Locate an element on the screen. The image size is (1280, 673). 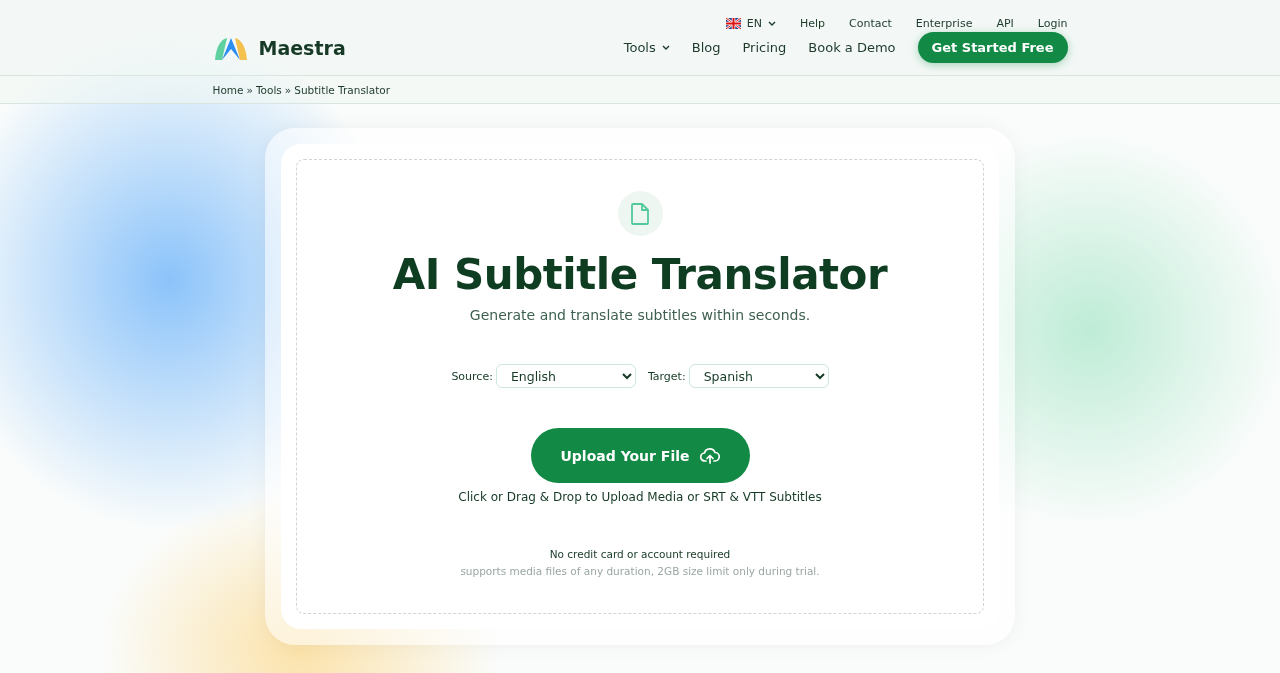
uk-flag-icon is located at coordinates (733, 23).